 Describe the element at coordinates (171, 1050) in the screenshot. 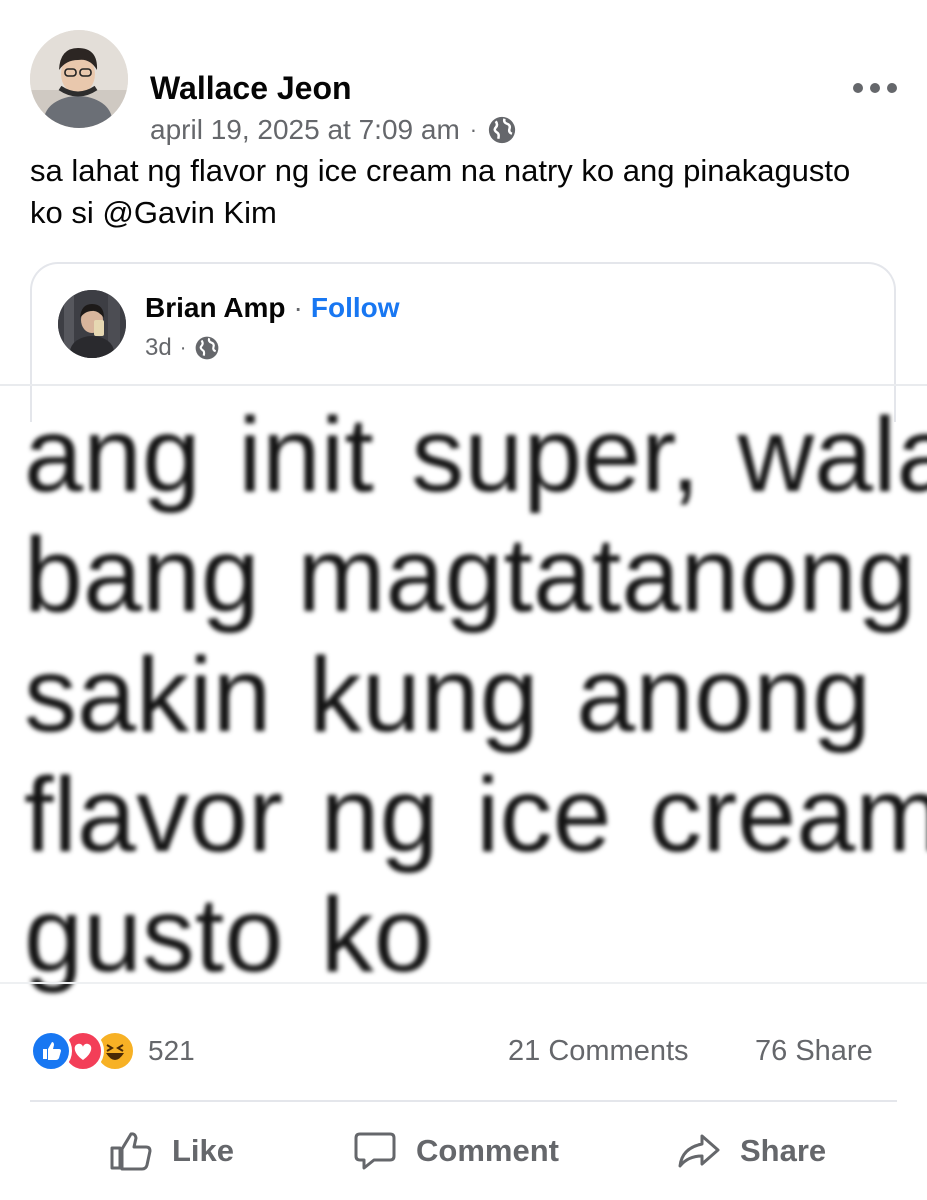

I see `reaction-count: 521` at that location.